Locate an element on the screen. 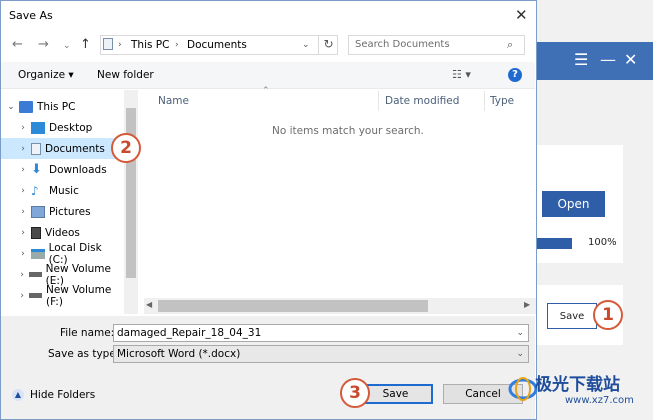 Image resolution: width=653 pixels, height=420 pixels. tree-item-label: Pictures is located at coordinates (70, 211).